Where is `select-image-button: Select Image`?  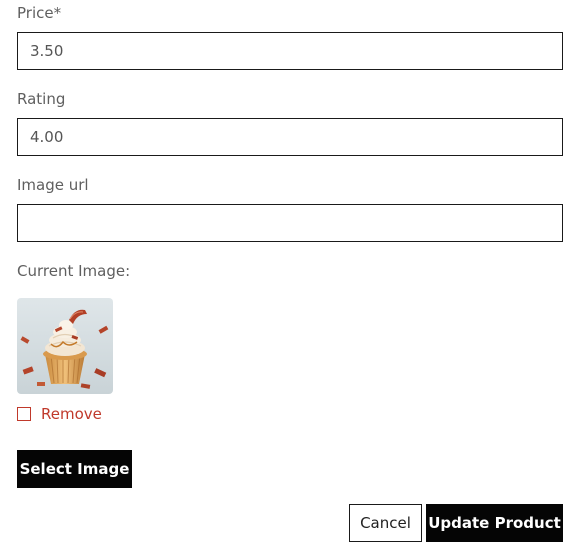 select-image-button: Select Image is located at coordinates (74, 469).